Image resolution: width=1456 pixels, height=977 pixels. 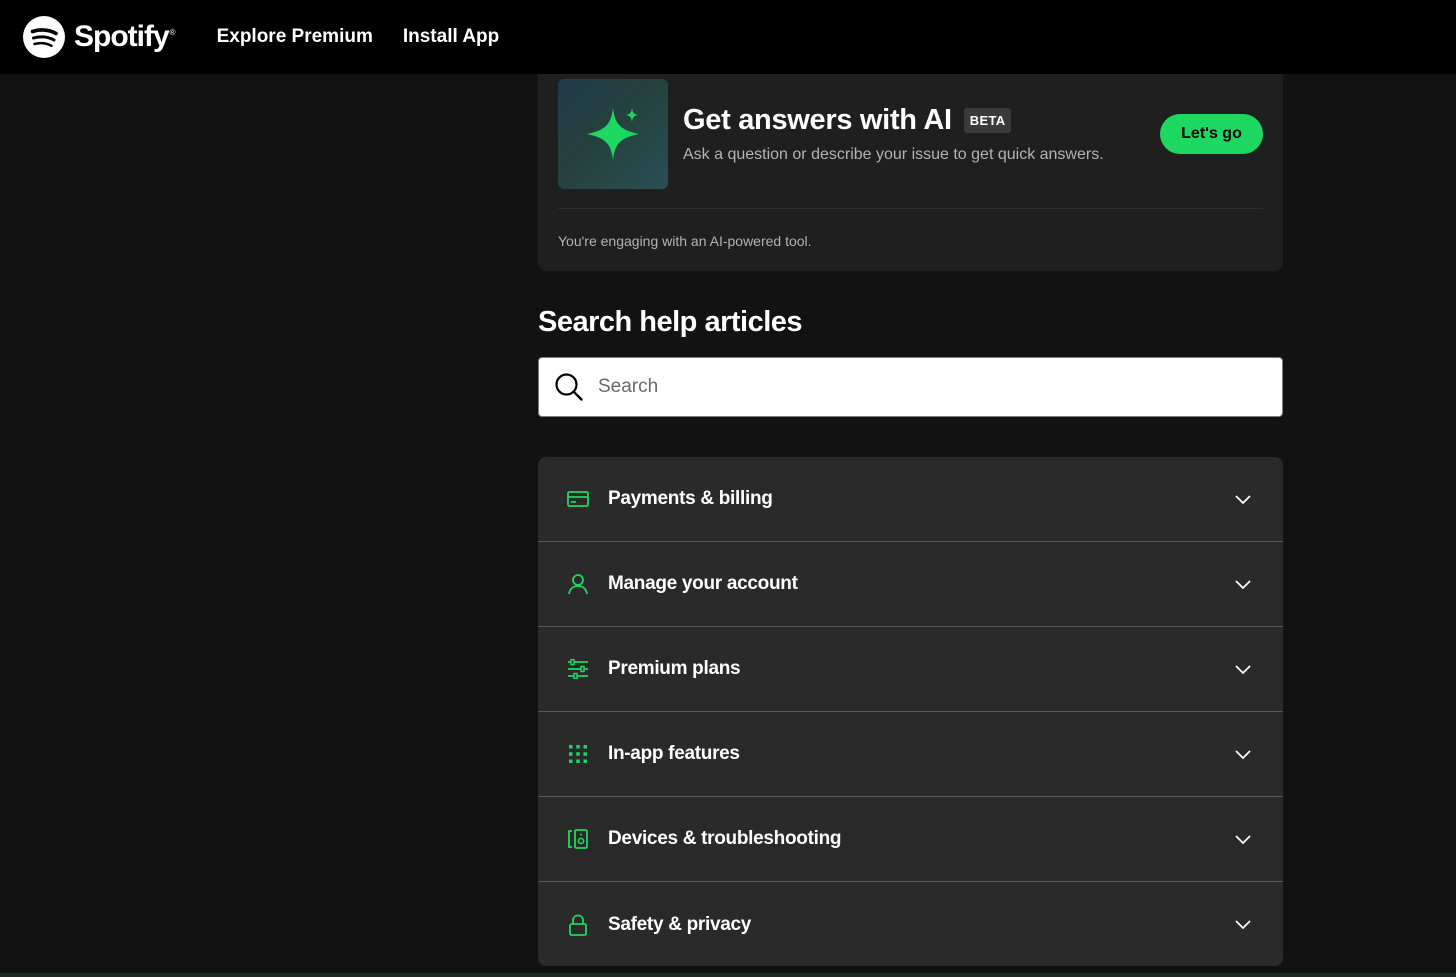 What do you see at coordinates (569, 387) in the screenshot?
I see `search-icon` at bounding box center [569, 387].